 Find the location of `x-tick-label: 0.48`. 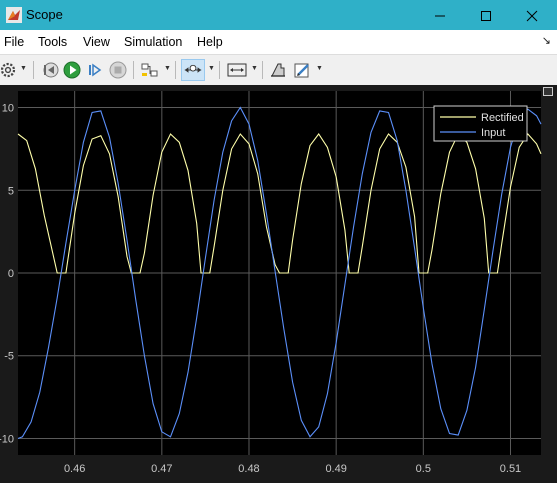

x-tick-label: 0.48 is located at coordinates (248, 469).